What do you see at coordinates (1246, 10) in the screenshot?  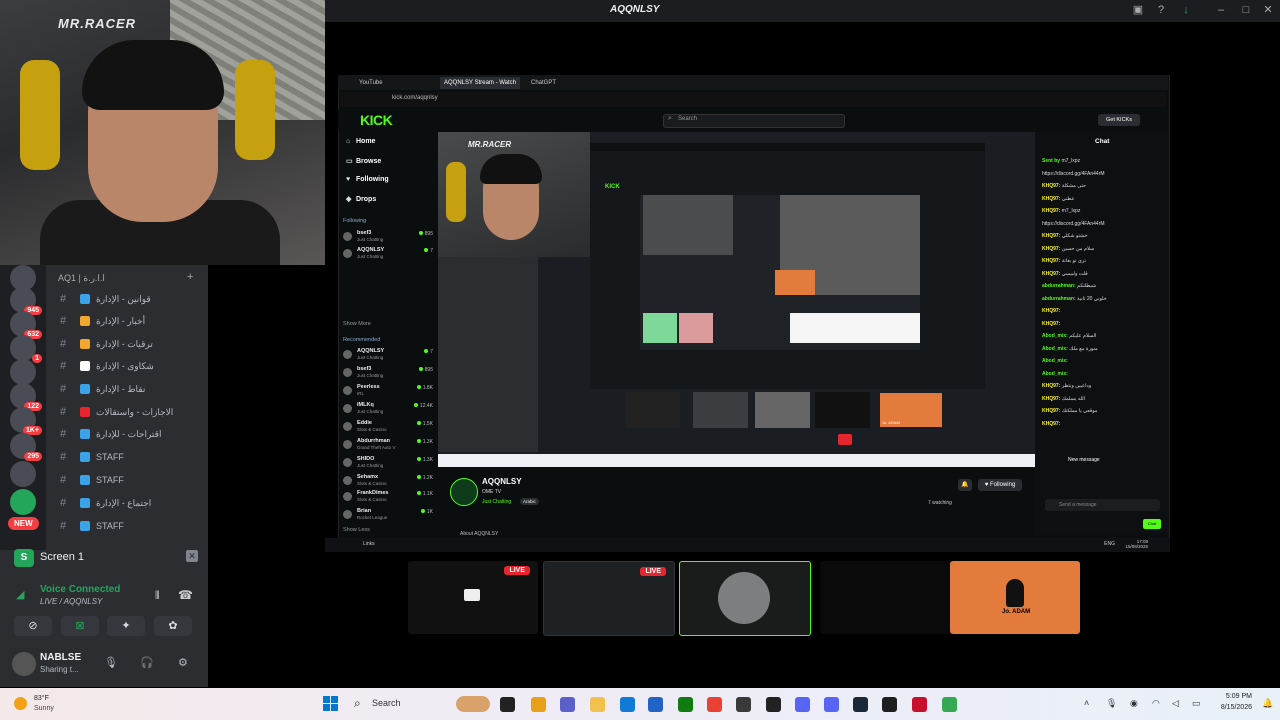 I see `restore-icon: □` at bounding box center [1246, 10].